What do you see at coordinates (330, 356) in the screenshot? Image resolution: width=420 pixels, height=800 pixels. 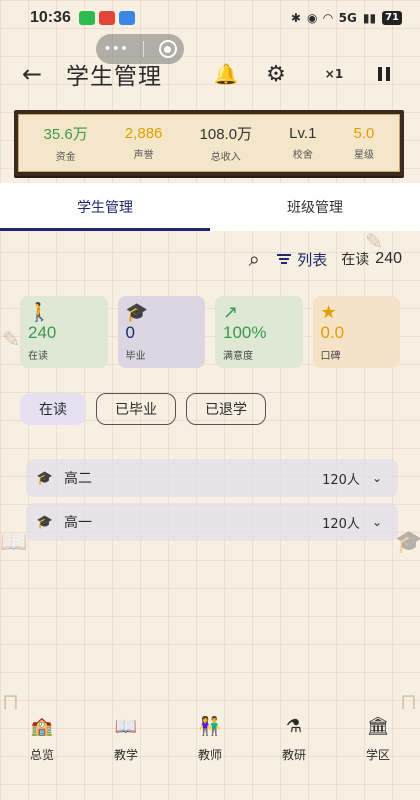 I see `stat-label: 口碑` at bounding box center [330, 356].